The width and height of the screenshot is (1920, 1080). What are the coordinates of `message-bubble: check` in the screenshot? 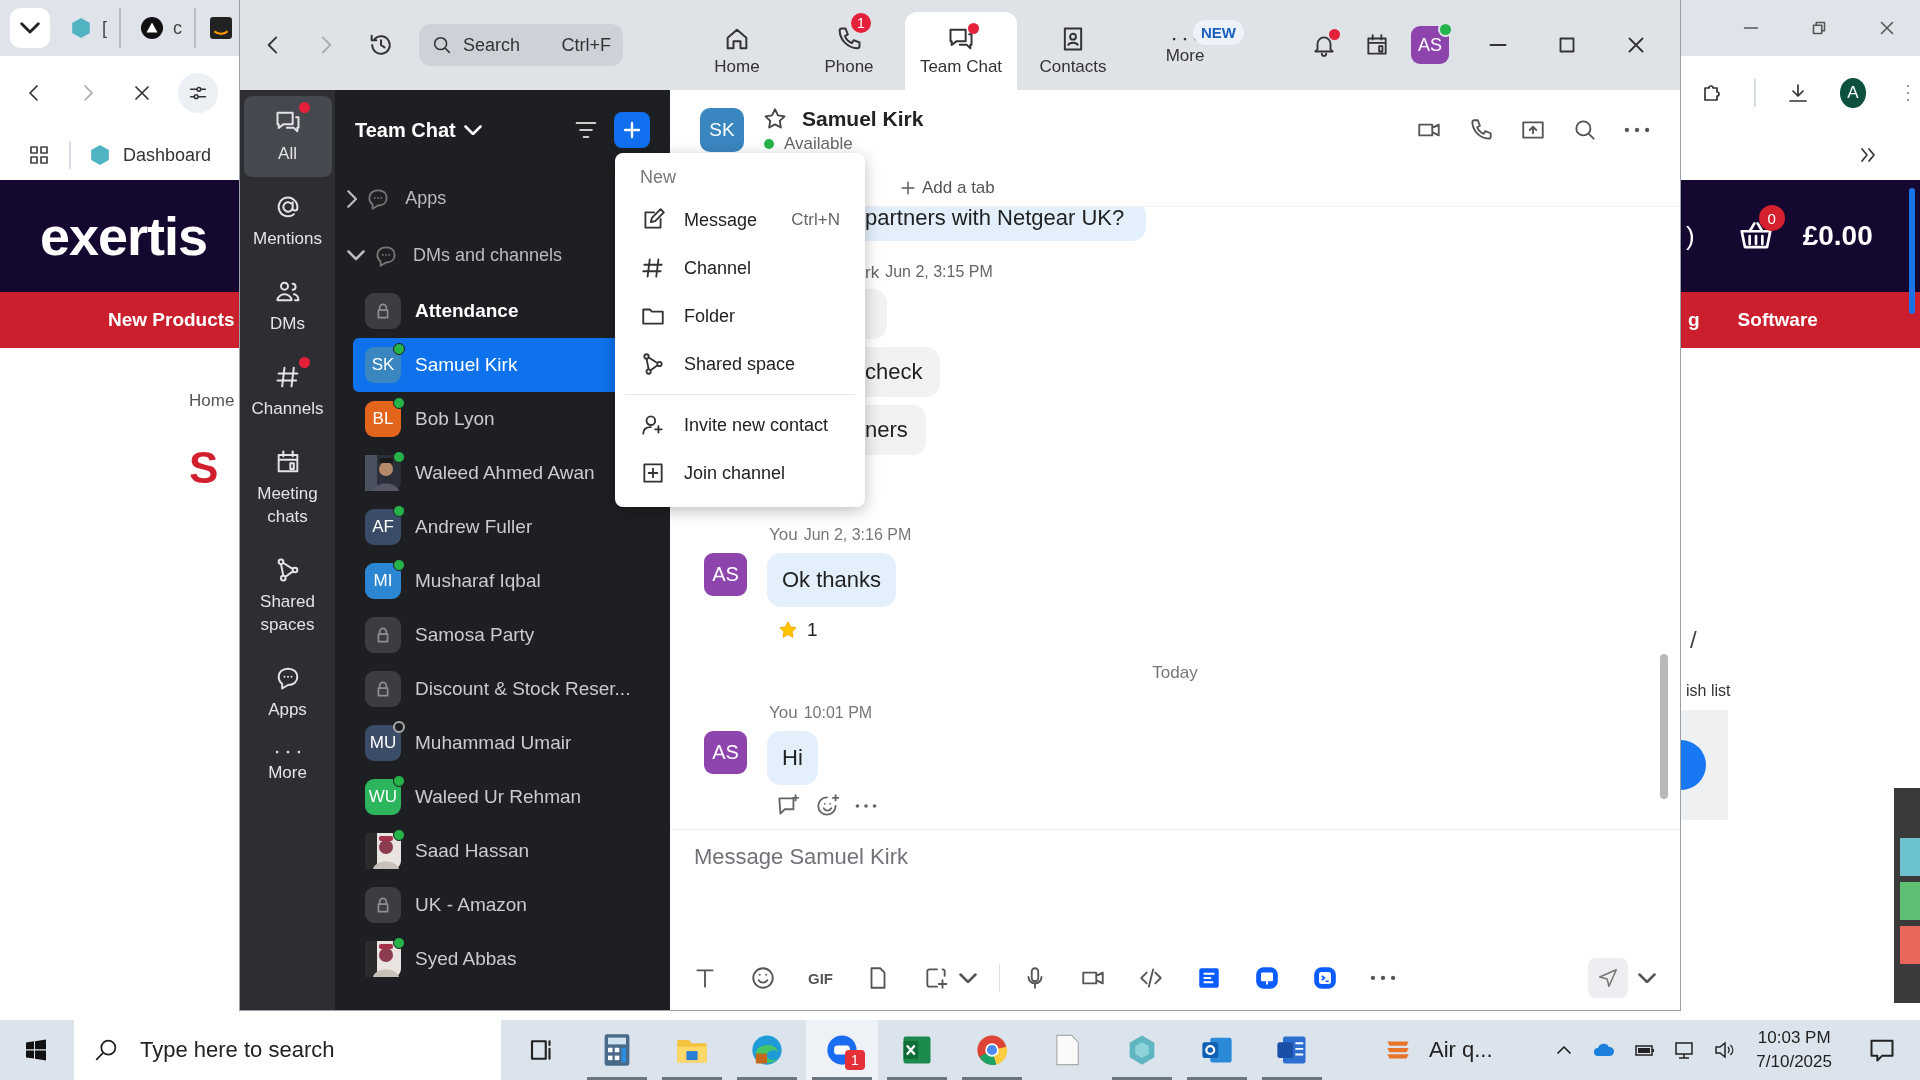 It's located at (903, 372).